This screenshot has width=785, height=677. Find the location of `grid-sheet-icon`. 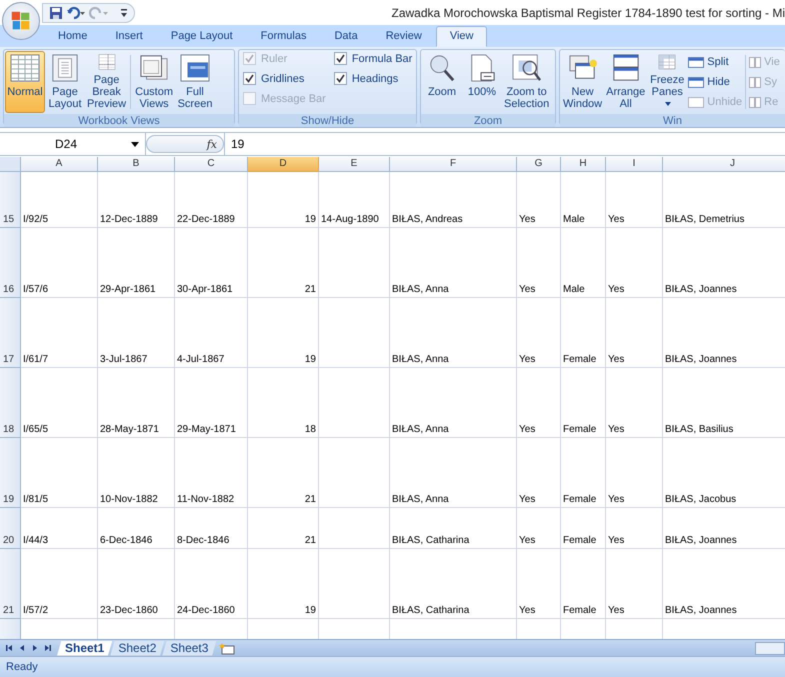

grid-sheet-icon is located at coordinates (25, 68).